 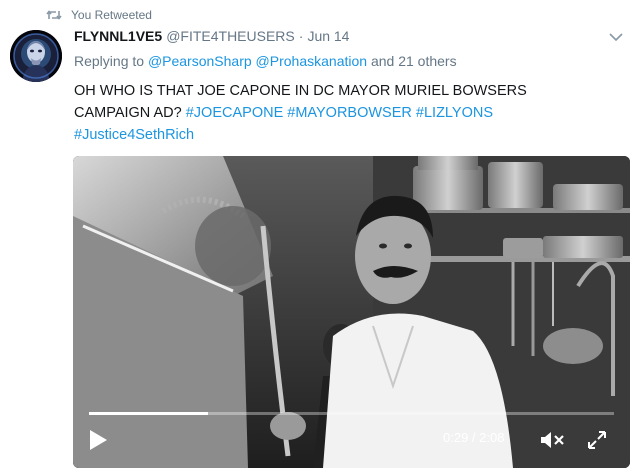 What do you see at coordinates (454, 113) in the screenshot?
I see `hashtag-link: #LIZLYONS` at bounding box center [454, 113].